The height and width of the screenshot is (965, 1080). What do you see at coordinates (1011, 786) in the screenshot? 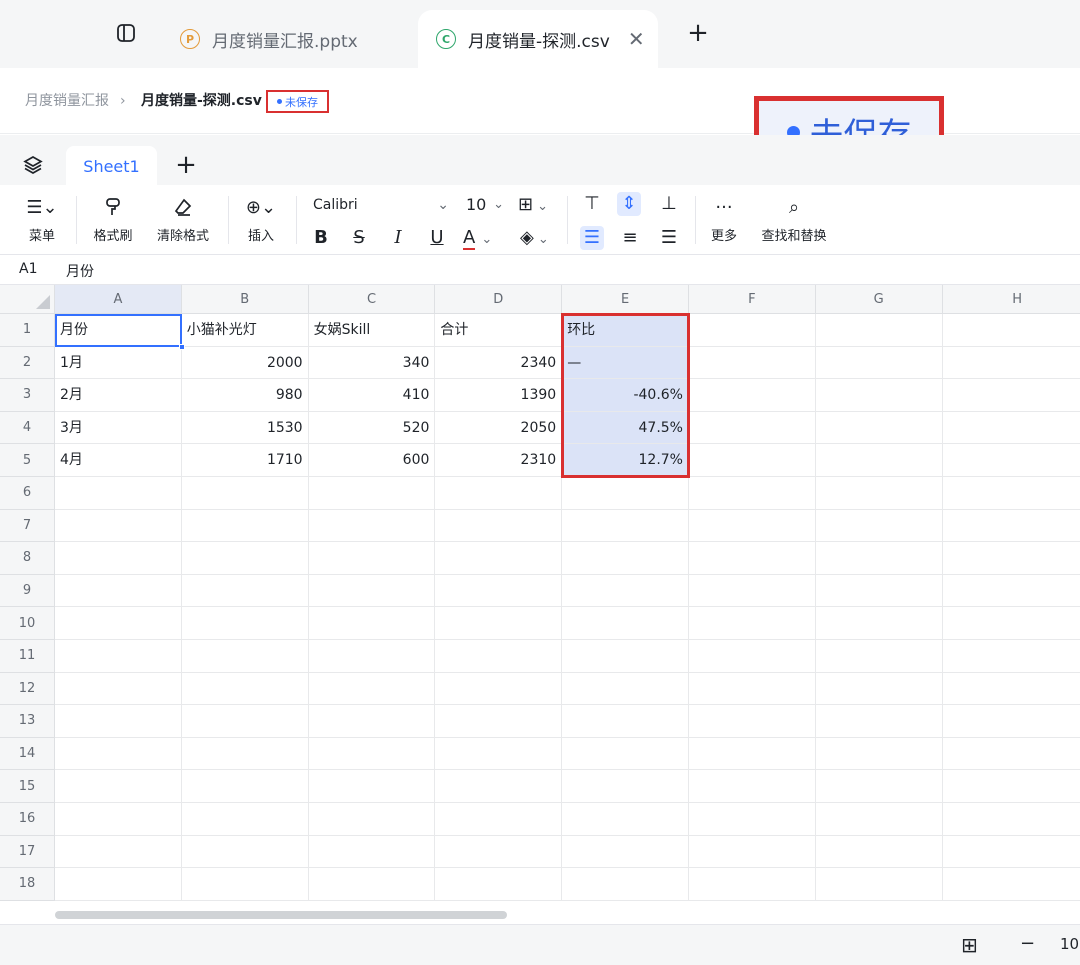
I see `cell-h15` at bounding box center [1011, 786].